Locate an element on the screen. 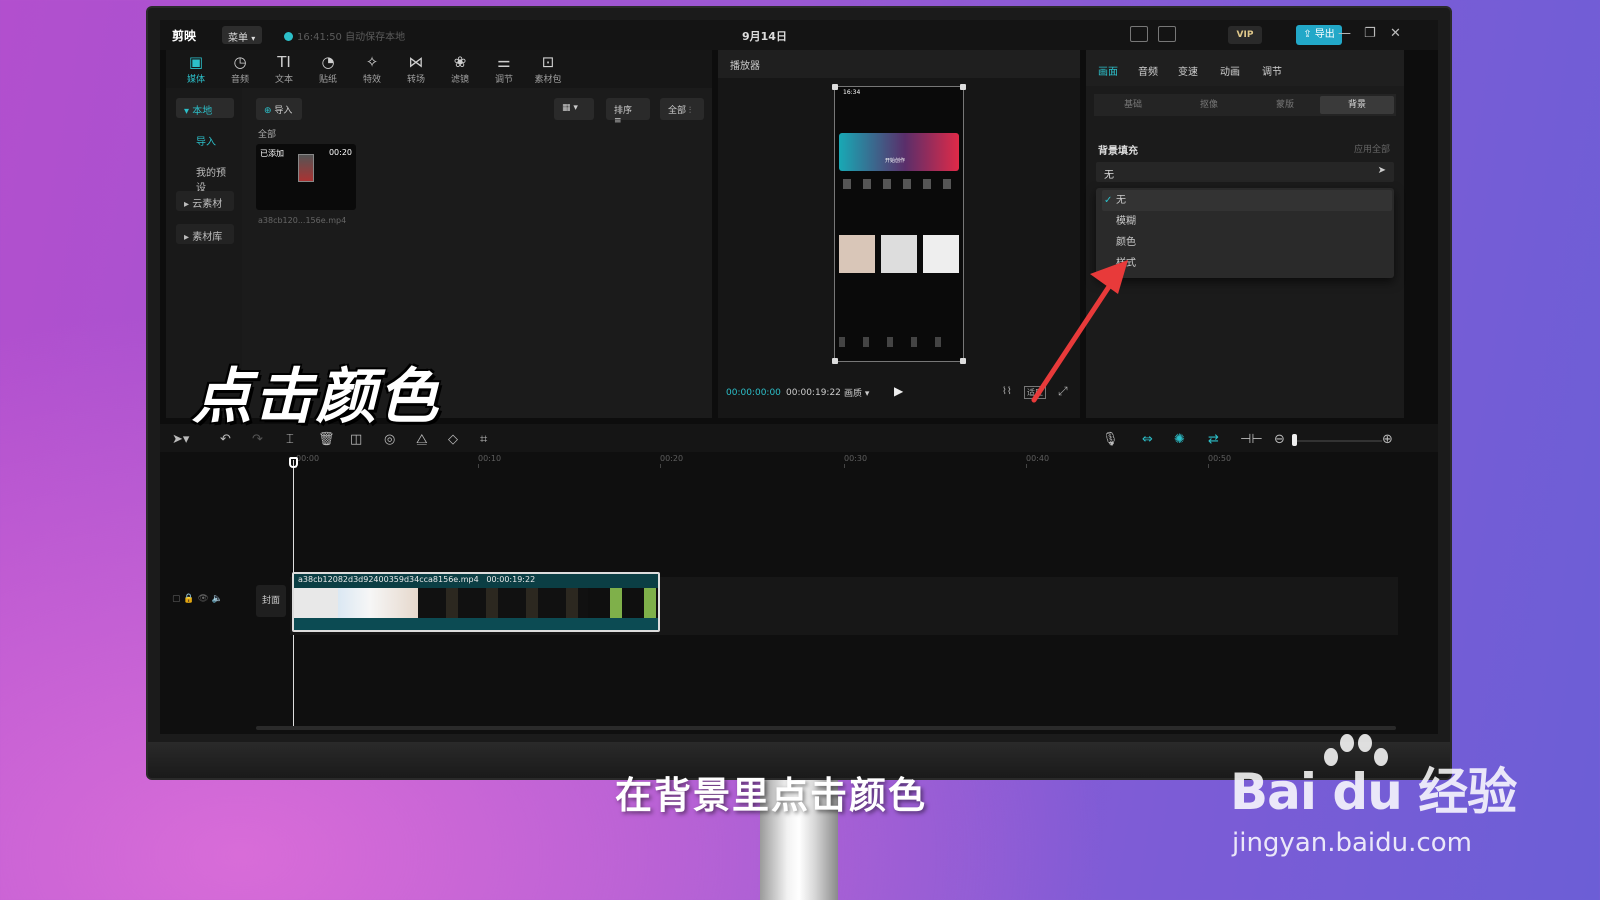 Image resolution: width=1600 pixels, height=900 pixels. video-subtitle: 在背景里点击颜色 is located at coordinates (771, 795).